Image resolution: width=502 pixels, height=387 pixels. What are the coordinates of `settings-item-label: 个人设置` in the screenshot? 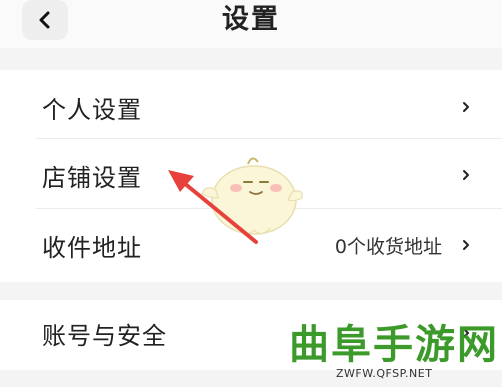 It's located at (92, 109).